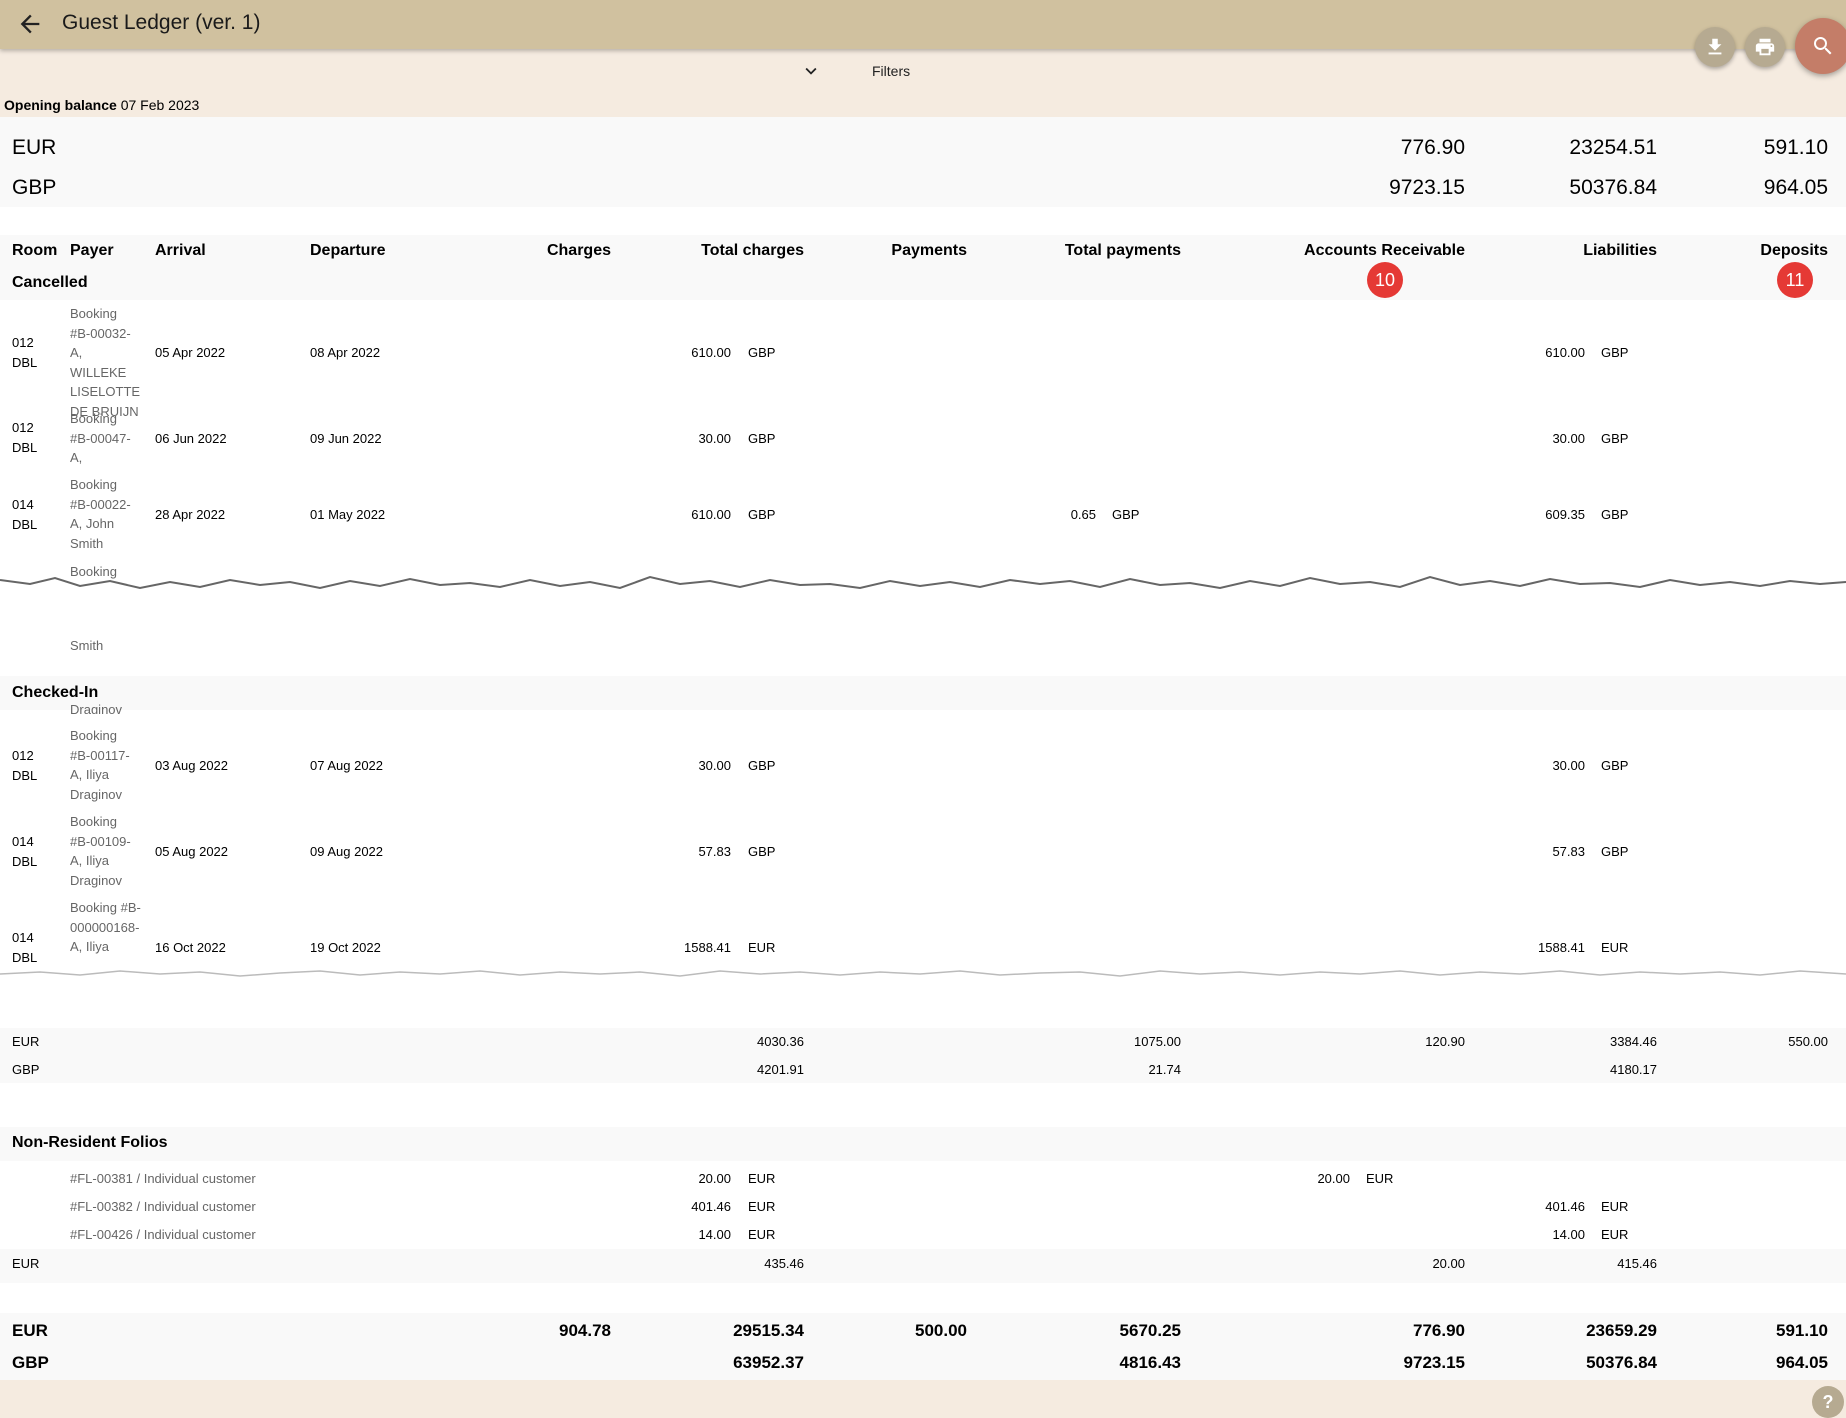 The image size is (1846, 1418). I want to click on total-charges-cell: 57.83, so click(714, 851).